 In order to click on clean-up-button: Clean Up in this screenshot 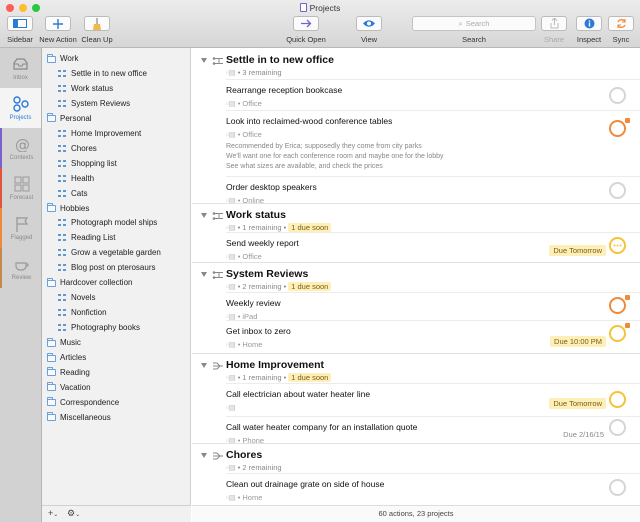, I will do `click(97, 29)`.